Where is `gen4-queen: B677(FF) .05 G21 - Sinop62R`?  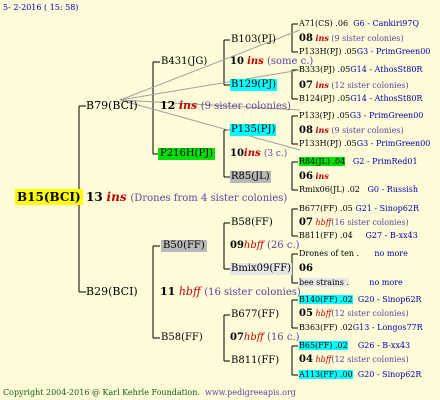
gen4-queen: B677(FF) .05 G21 - Sinop62R is located at coordinates (359, 208).